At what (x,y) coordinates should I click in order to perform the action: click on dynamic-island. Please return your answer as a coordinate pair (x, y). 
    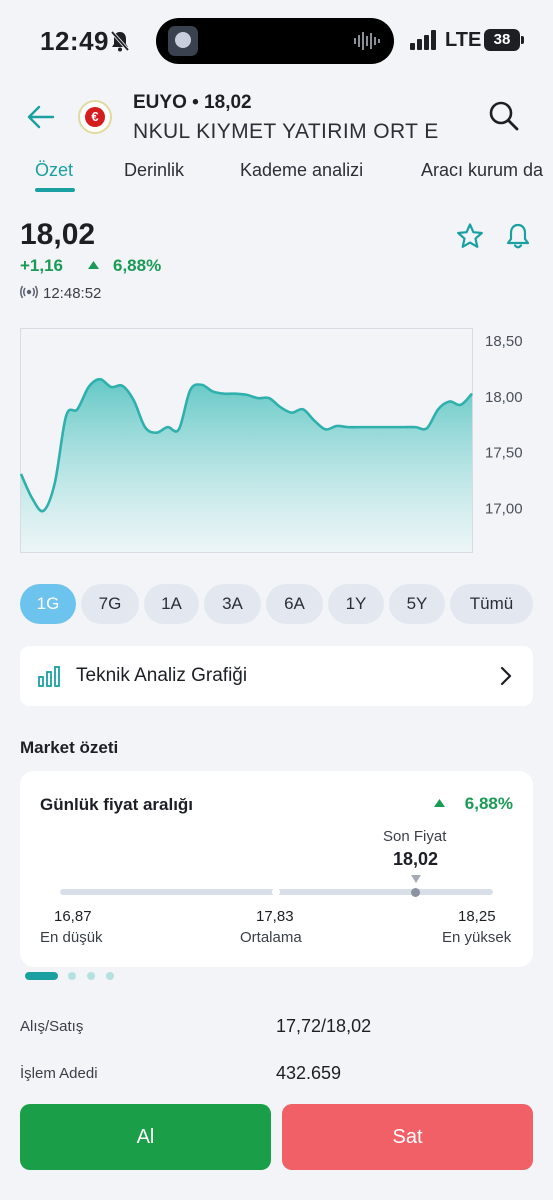
    Looking at the image, I should click on (275, 41).